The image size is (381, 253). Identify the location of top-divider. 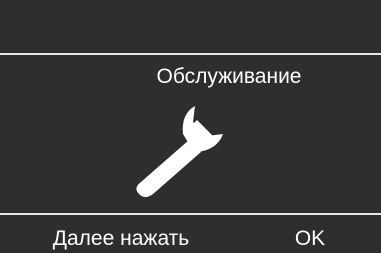
(190, 54).